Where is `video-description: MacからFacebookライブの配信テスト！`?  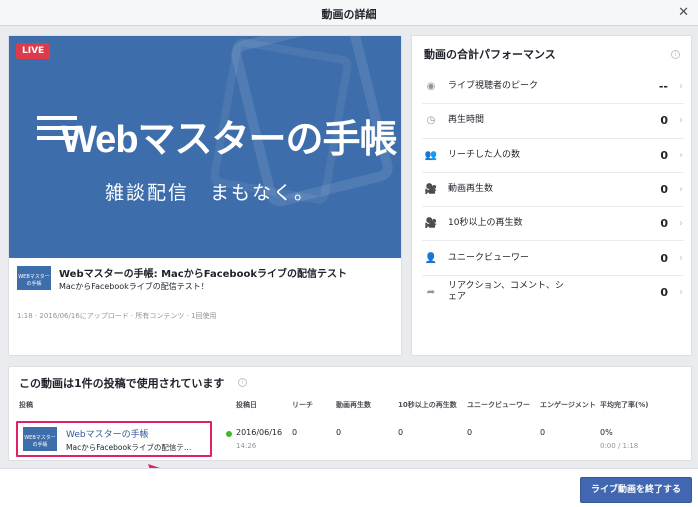
video-description: MacからFacebookライブの配信テスト！ is located at coordinates (134, 286).